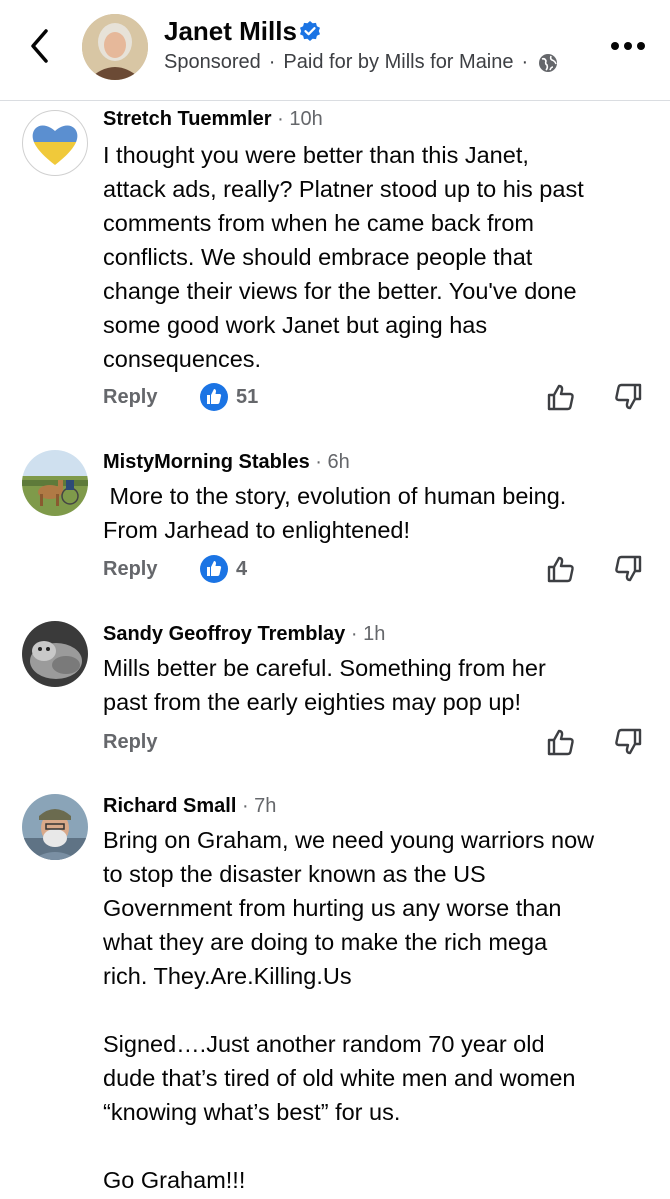  What do you see at coordinates (41, 46) in the screenshot?
I see `back-arrow-icon` at bounding box center [41, 46].